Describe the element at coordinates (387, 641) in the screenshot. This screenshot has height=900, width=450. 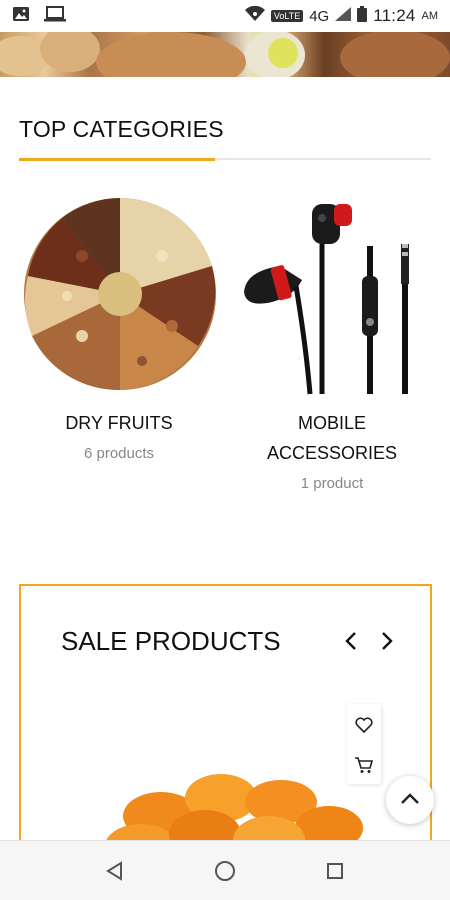
I see `chevron-right-icon` at that location.